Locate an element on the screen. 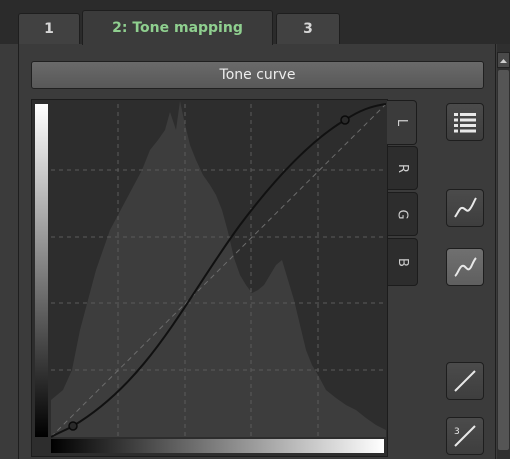 This screenshot has height=459, width=510. list-icon is located at coordinates (465, 123).